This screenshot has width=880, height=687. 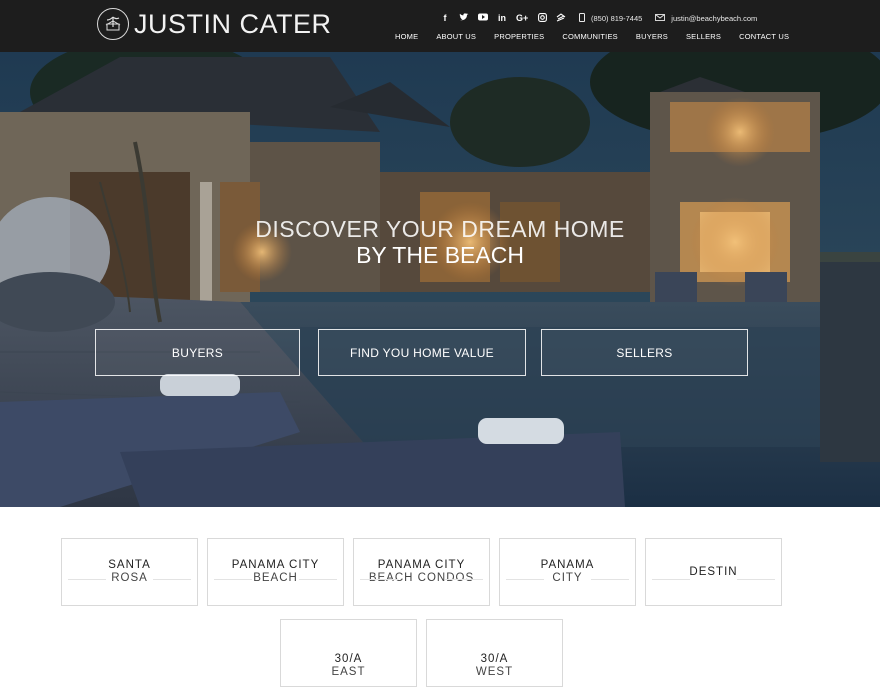 What do you see at coordinates (519, 36) in the screenshot?
I see `nav-properties: PROPERTIES` at bounding box center [519, 36].